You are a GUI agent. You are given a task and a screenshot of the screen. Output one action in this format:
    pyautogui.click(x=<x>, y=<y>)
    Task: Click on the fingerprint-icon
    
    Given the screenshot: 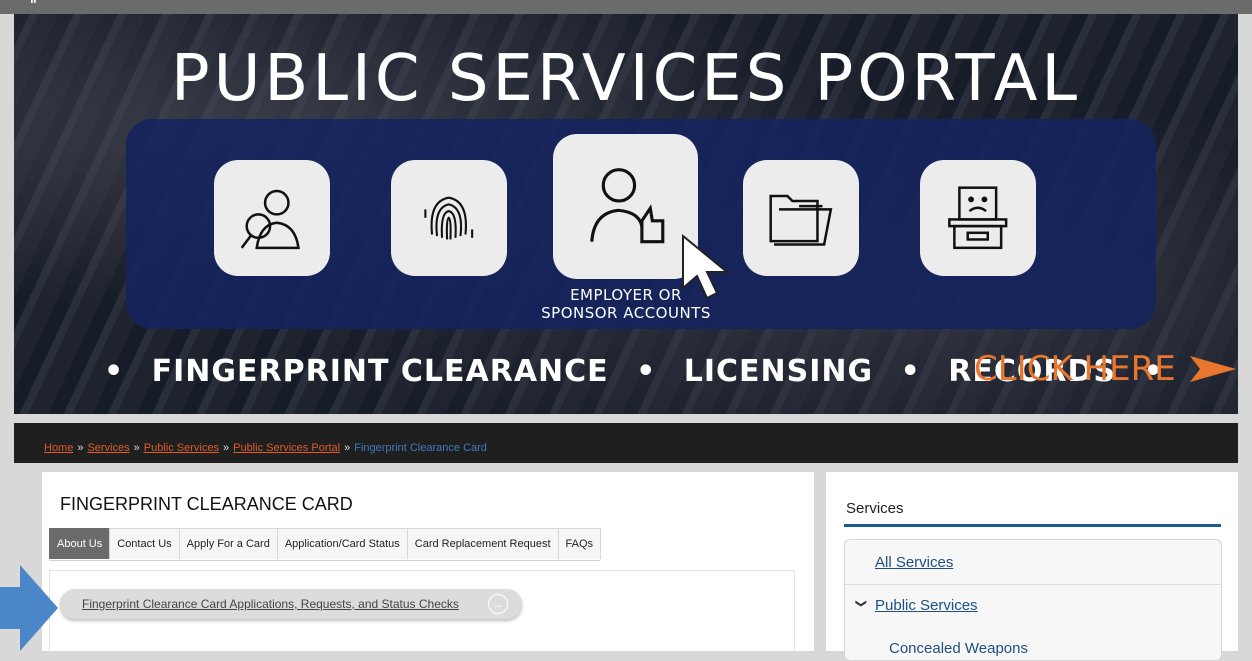 What is the action you would take?
    pyautogui.click(x=449, y=218)
    